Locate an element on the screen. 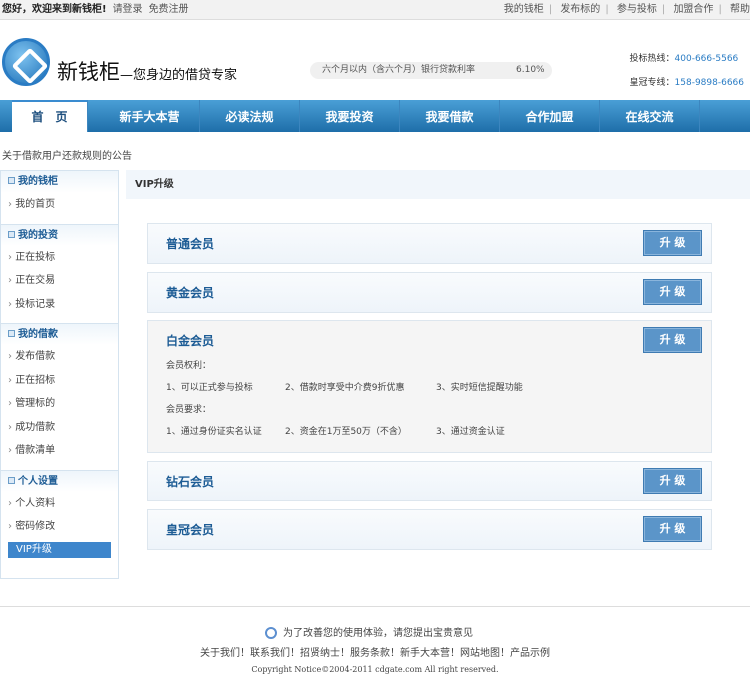 The image size is (750, 687). sidebar-item-bidding: 正在投标 is located at coordinates (59, 258).